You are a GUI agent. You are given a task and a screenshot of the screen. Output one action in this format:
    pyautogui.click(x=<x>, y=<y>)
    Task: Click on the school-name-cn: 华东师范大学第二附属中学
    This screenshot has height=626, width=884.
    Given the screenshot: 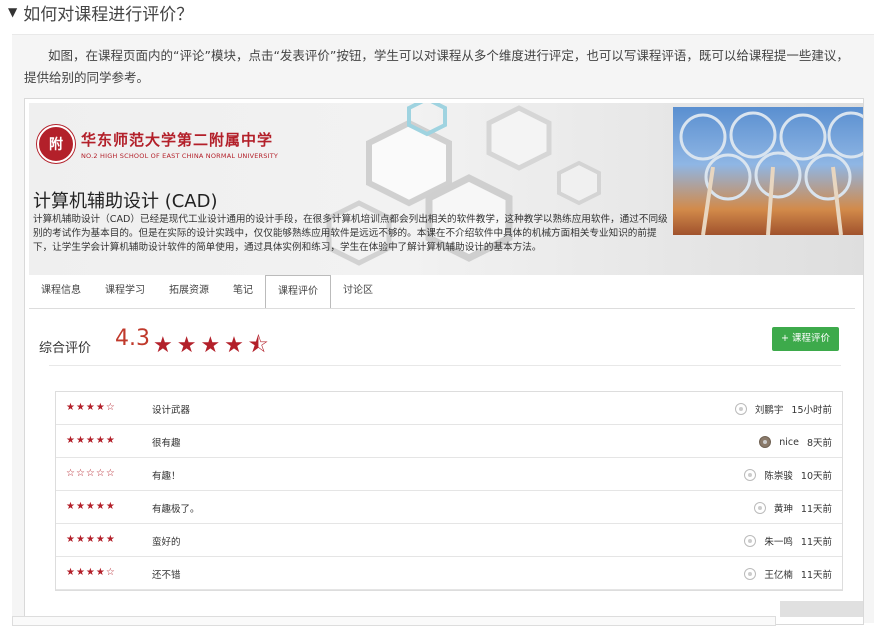 What is the action you would take?
    pyautogui.click(x=177, y=139)
    